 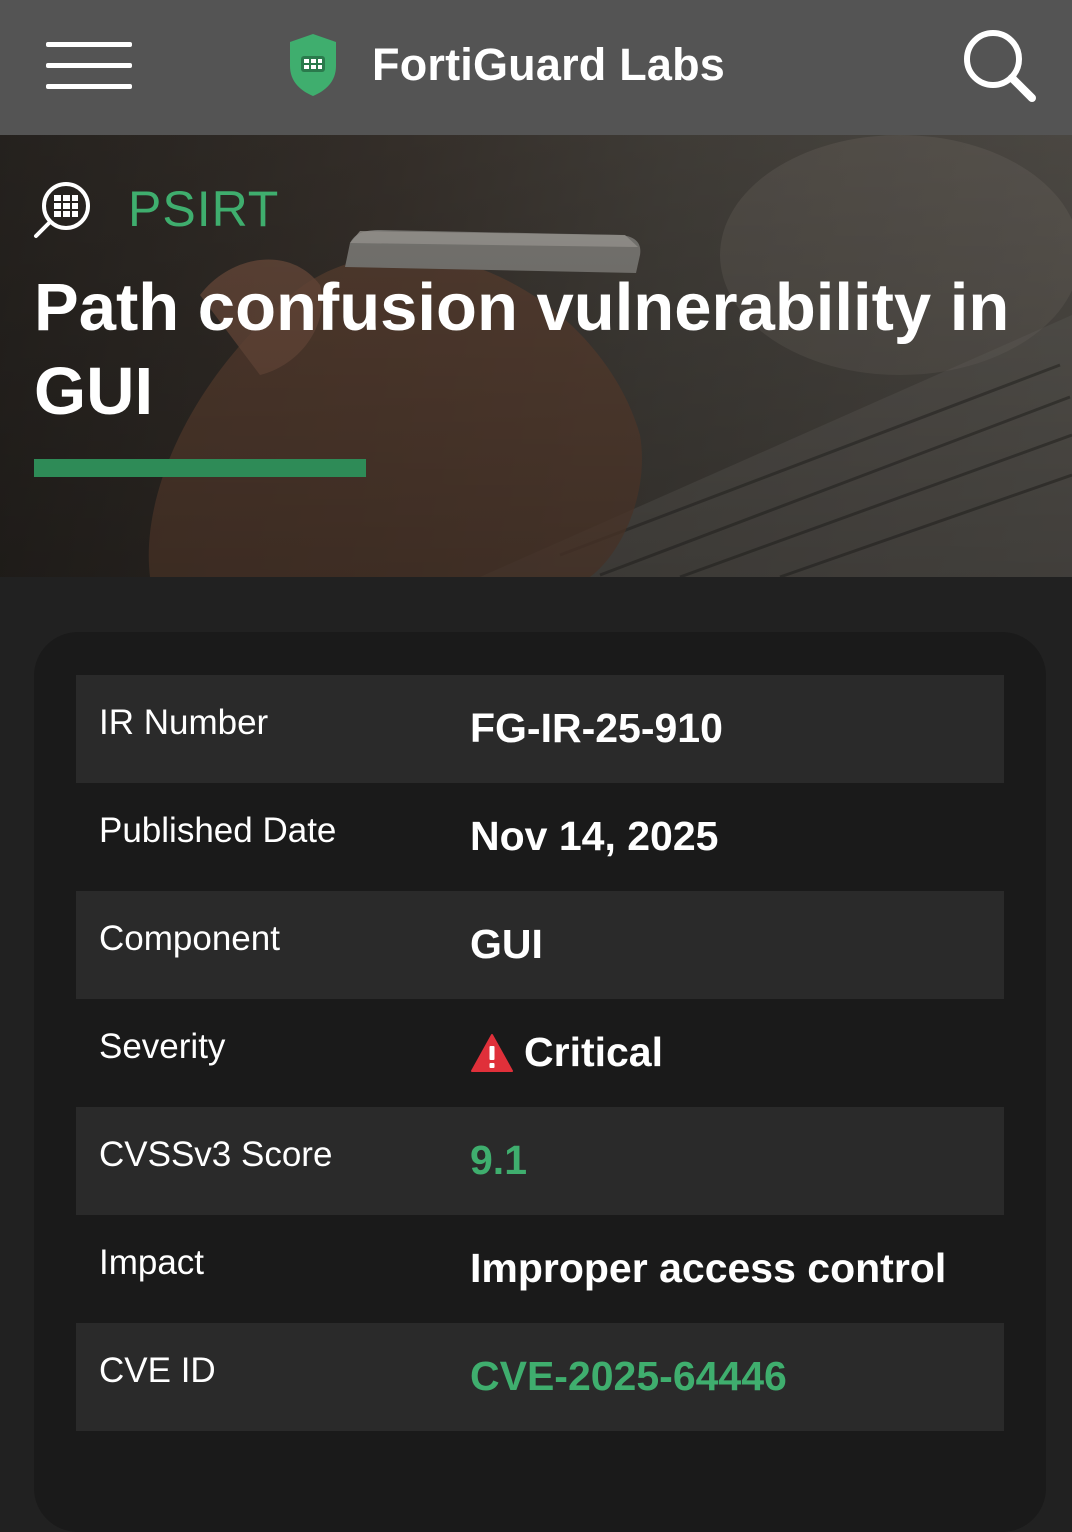 I want to click on brand-logo: FortiGuard Labs, so click(x=505, y=65).